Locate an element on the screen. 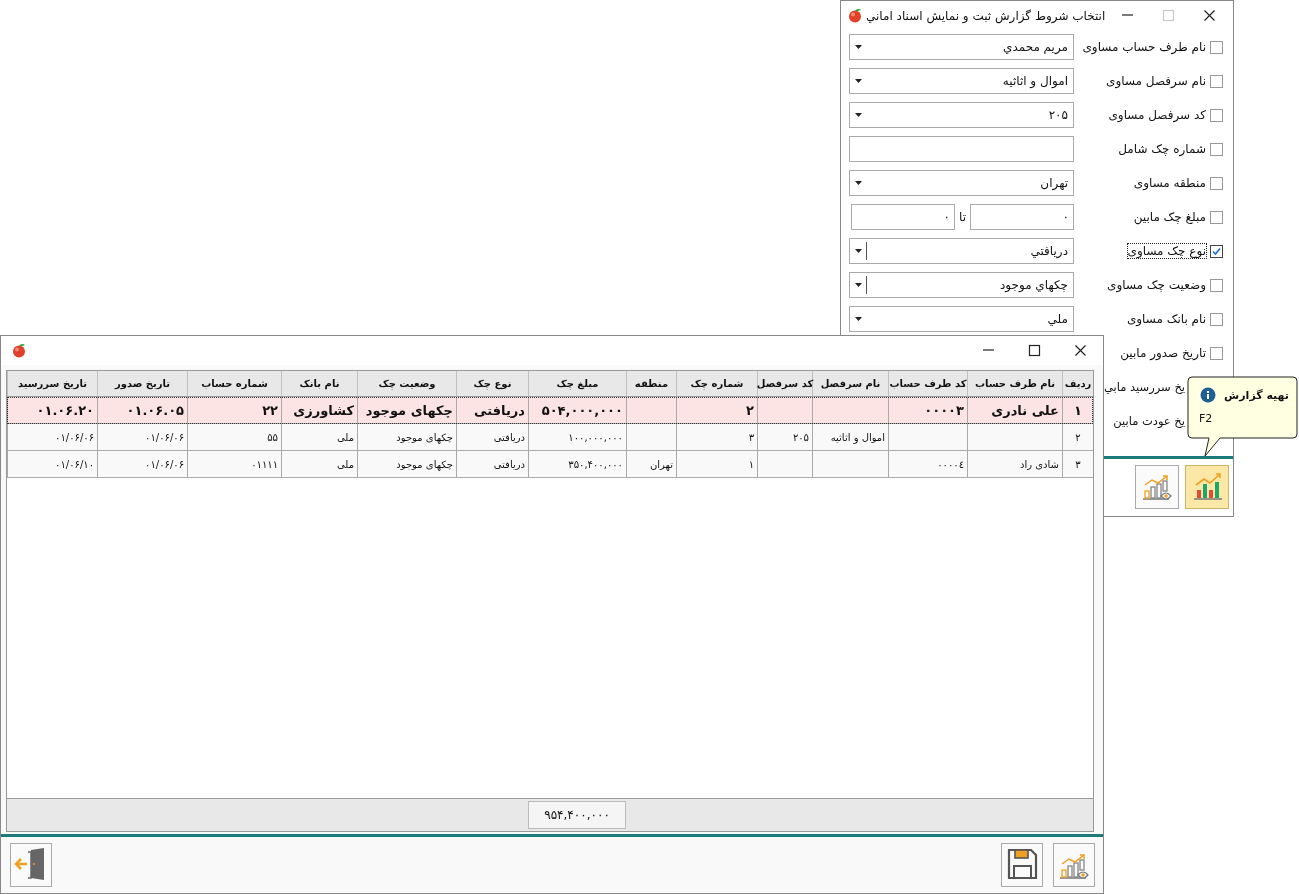 This screenshot has width=1299, height=894. table-row: ۳ شادی راد ۰۰۰۰٤ ۱ تهران ۳۵۰,۴۰۰,۰۰۰ دریافتی چکهای موجود ملی ۰۱۱۱۱ ۰۱/۰۶/۰۶ ۰۱/۰۶/۱۰ is located at coordinates (550, 464).